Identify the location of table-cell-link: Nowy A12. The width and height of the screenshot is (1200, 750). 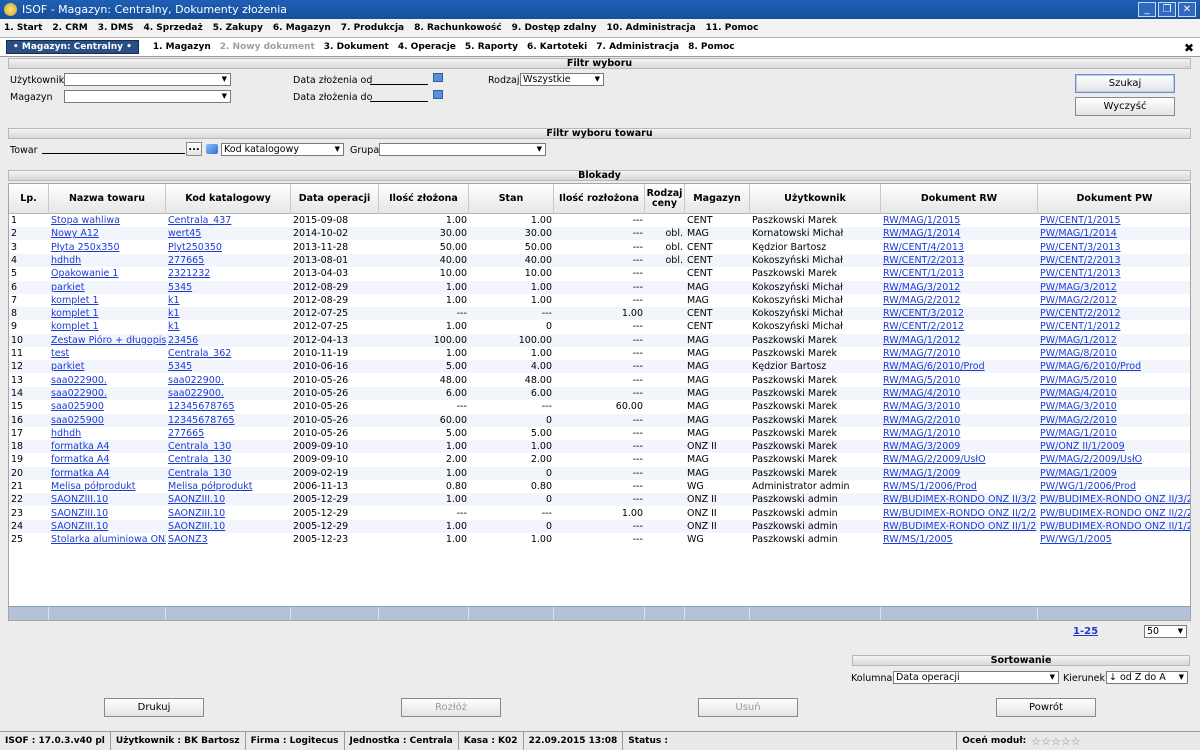
(107, 233).